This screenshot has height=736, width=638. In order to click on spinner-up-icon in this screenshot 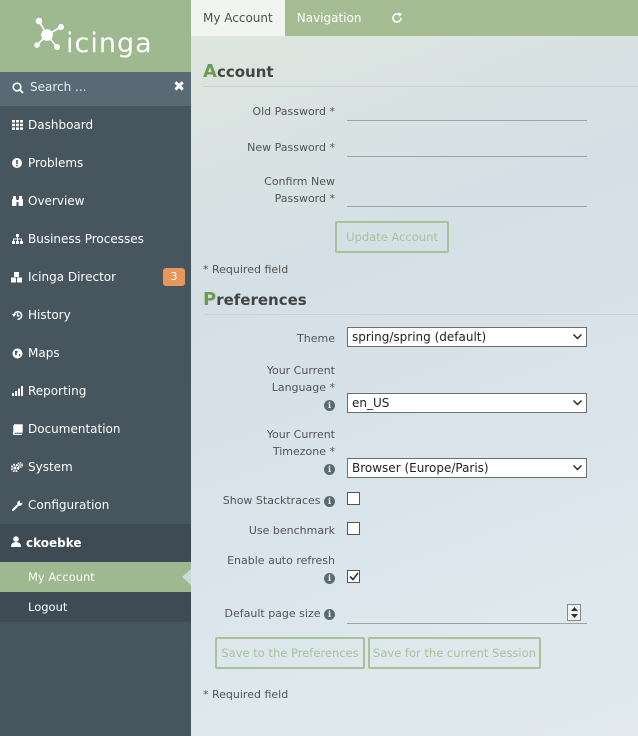, I will do `click(574, 608)`.